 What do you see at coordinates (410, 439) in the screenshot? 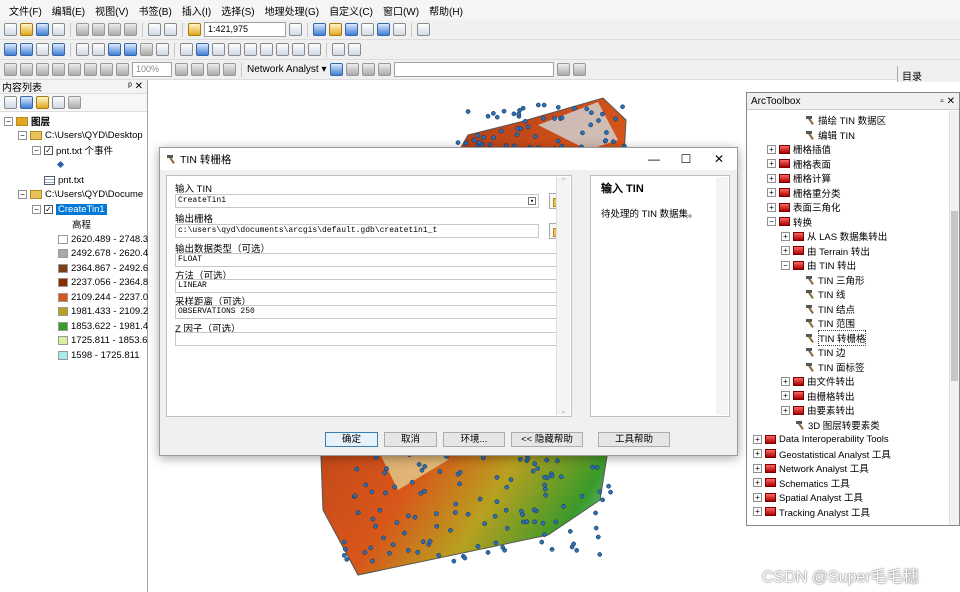
I see `cancel-button: 取消` at bounding box center [410, 439].